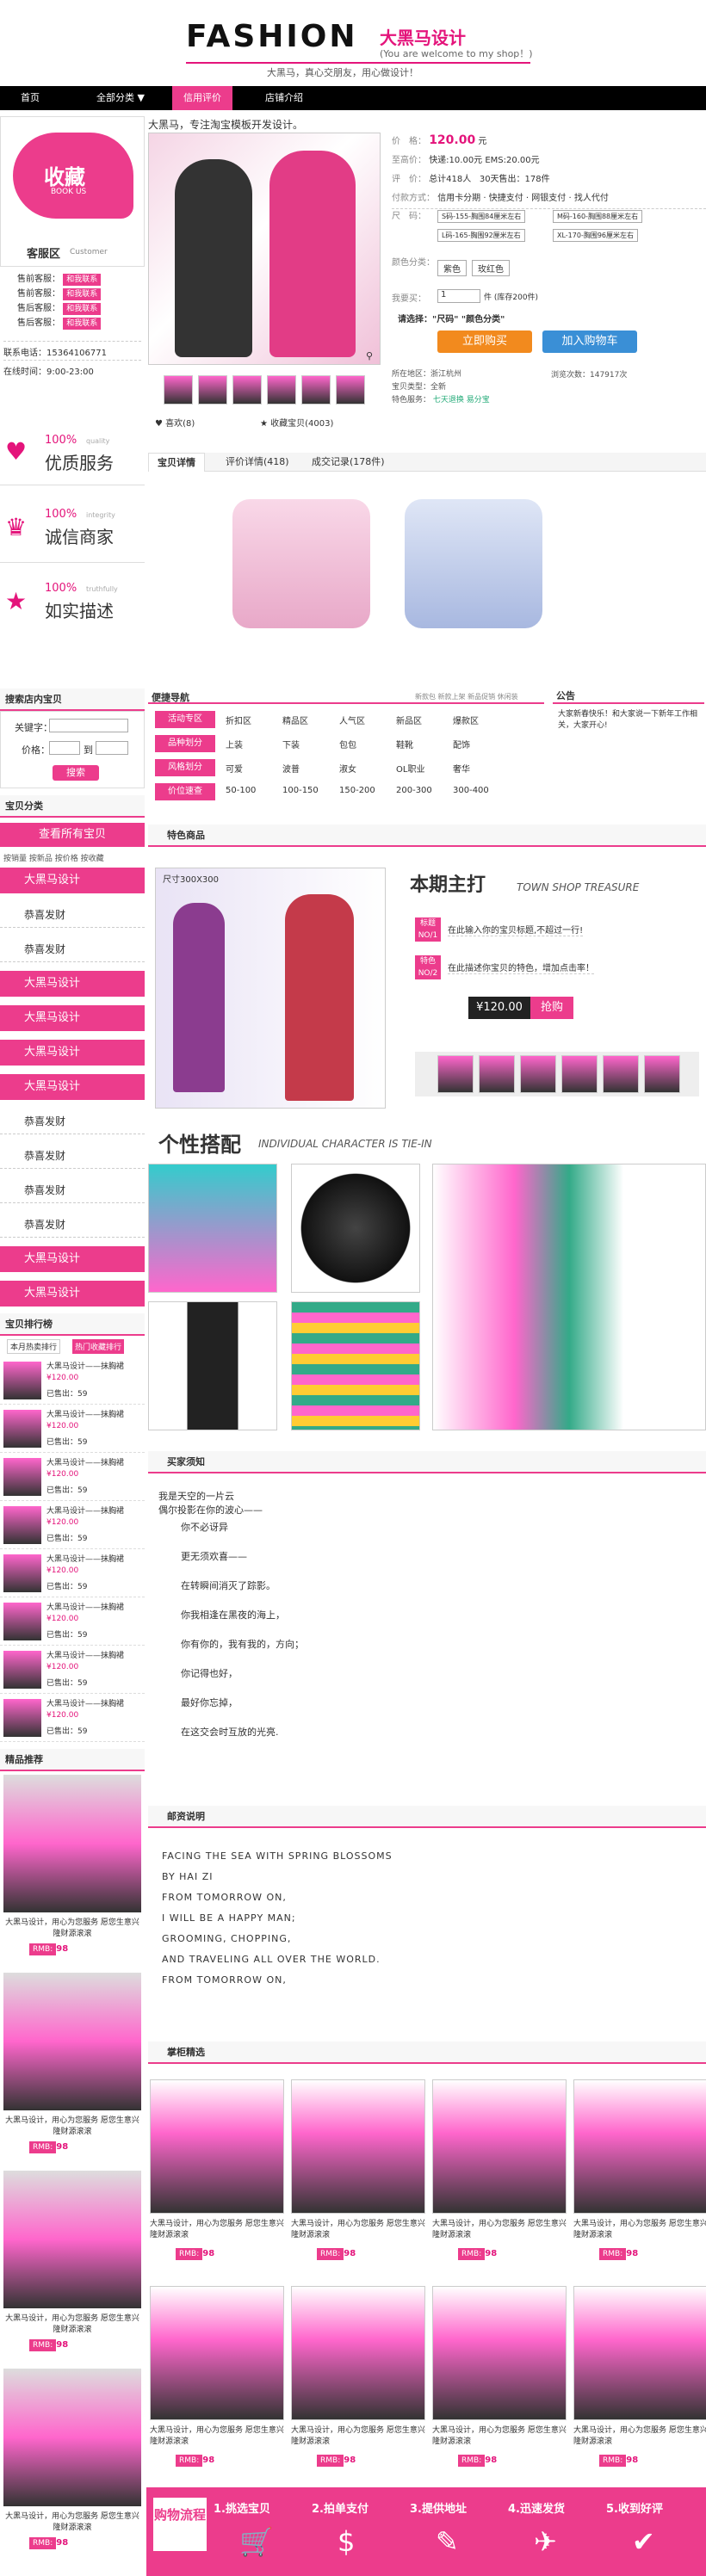 The image size is (706, 2576). Describe the element at coordinates (212, 1365) in the screenshot. I see `style-item-pants` at that location.